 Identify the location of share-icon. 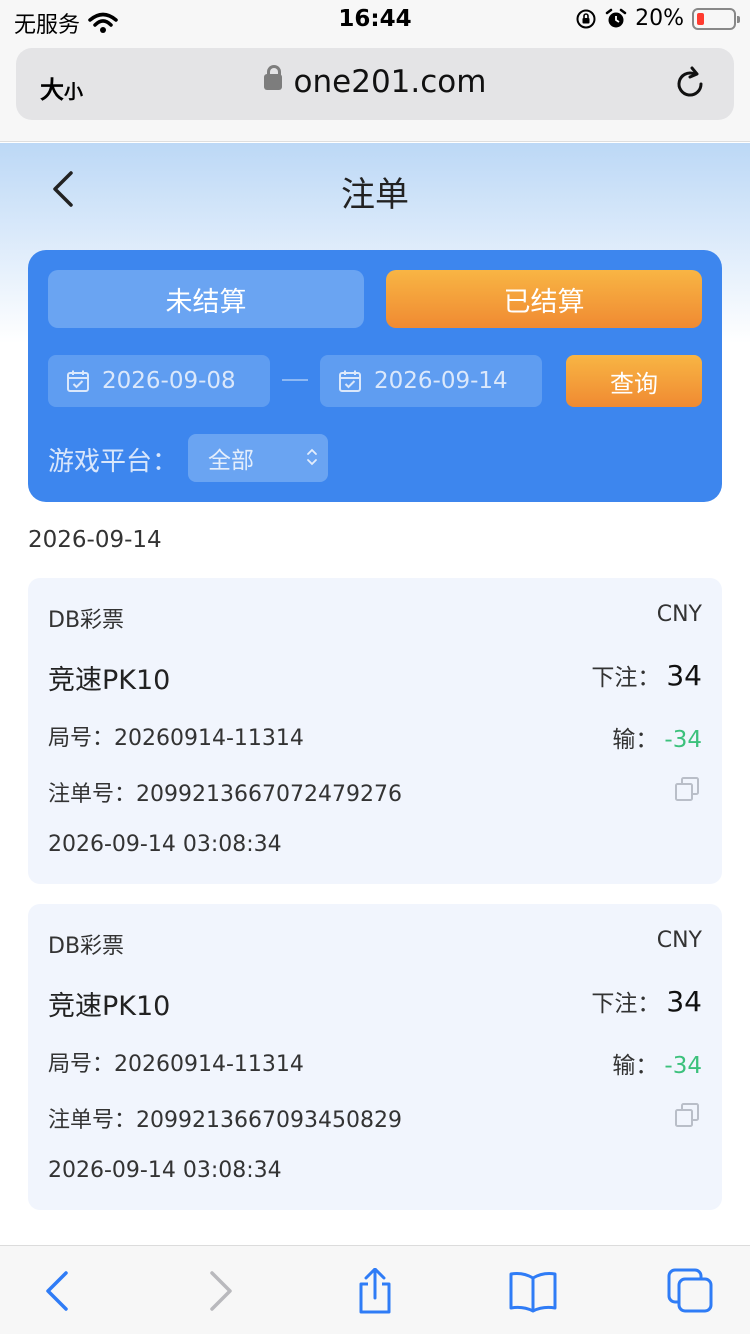
(375, 1291).